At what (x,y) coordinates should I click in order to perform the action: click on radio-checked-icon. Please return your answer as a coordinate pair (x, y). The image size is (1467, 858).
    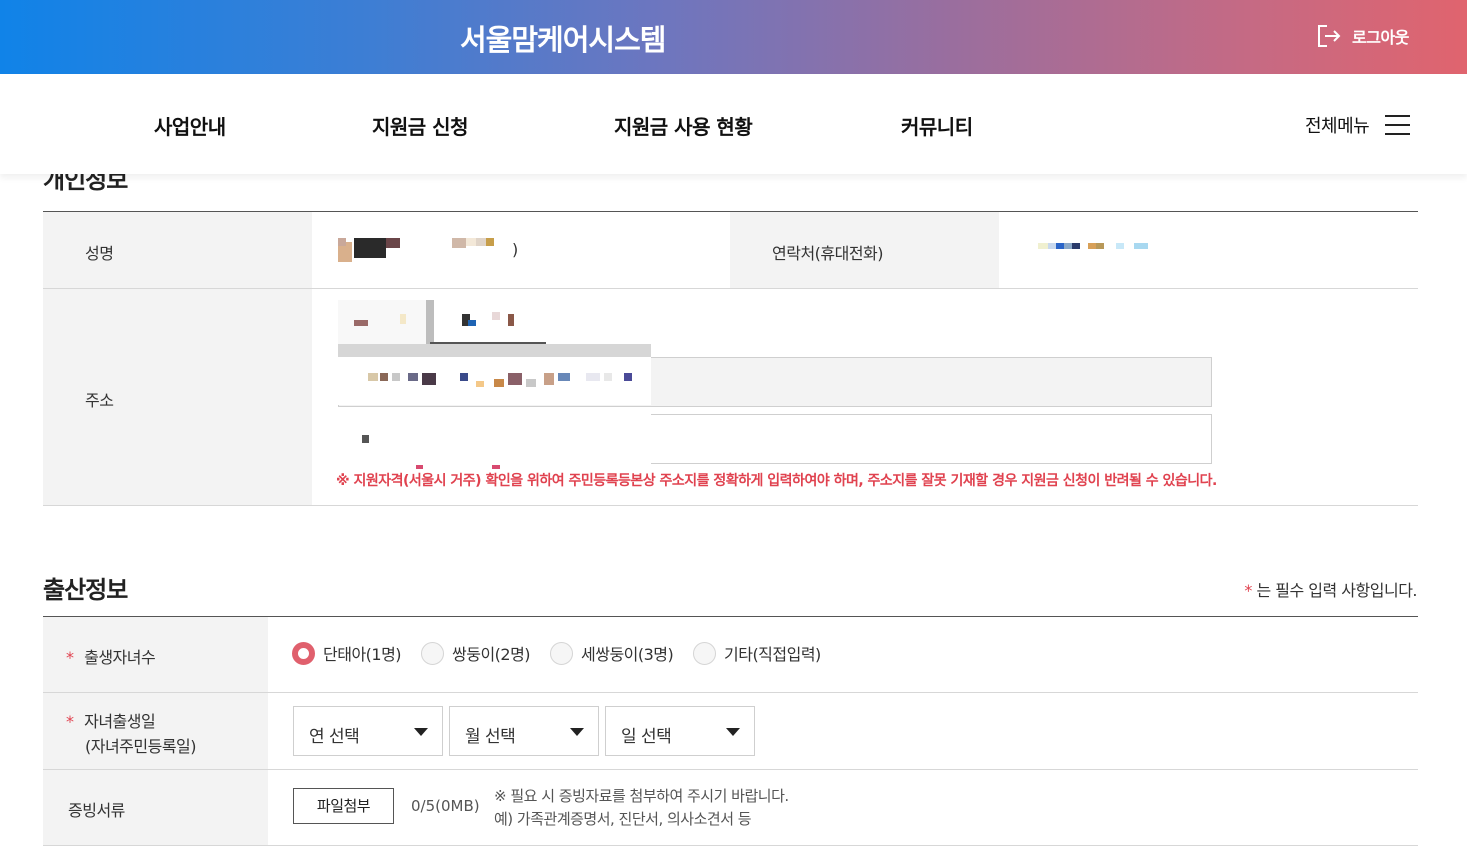
    Looking at the image, I should click on (303, 653).